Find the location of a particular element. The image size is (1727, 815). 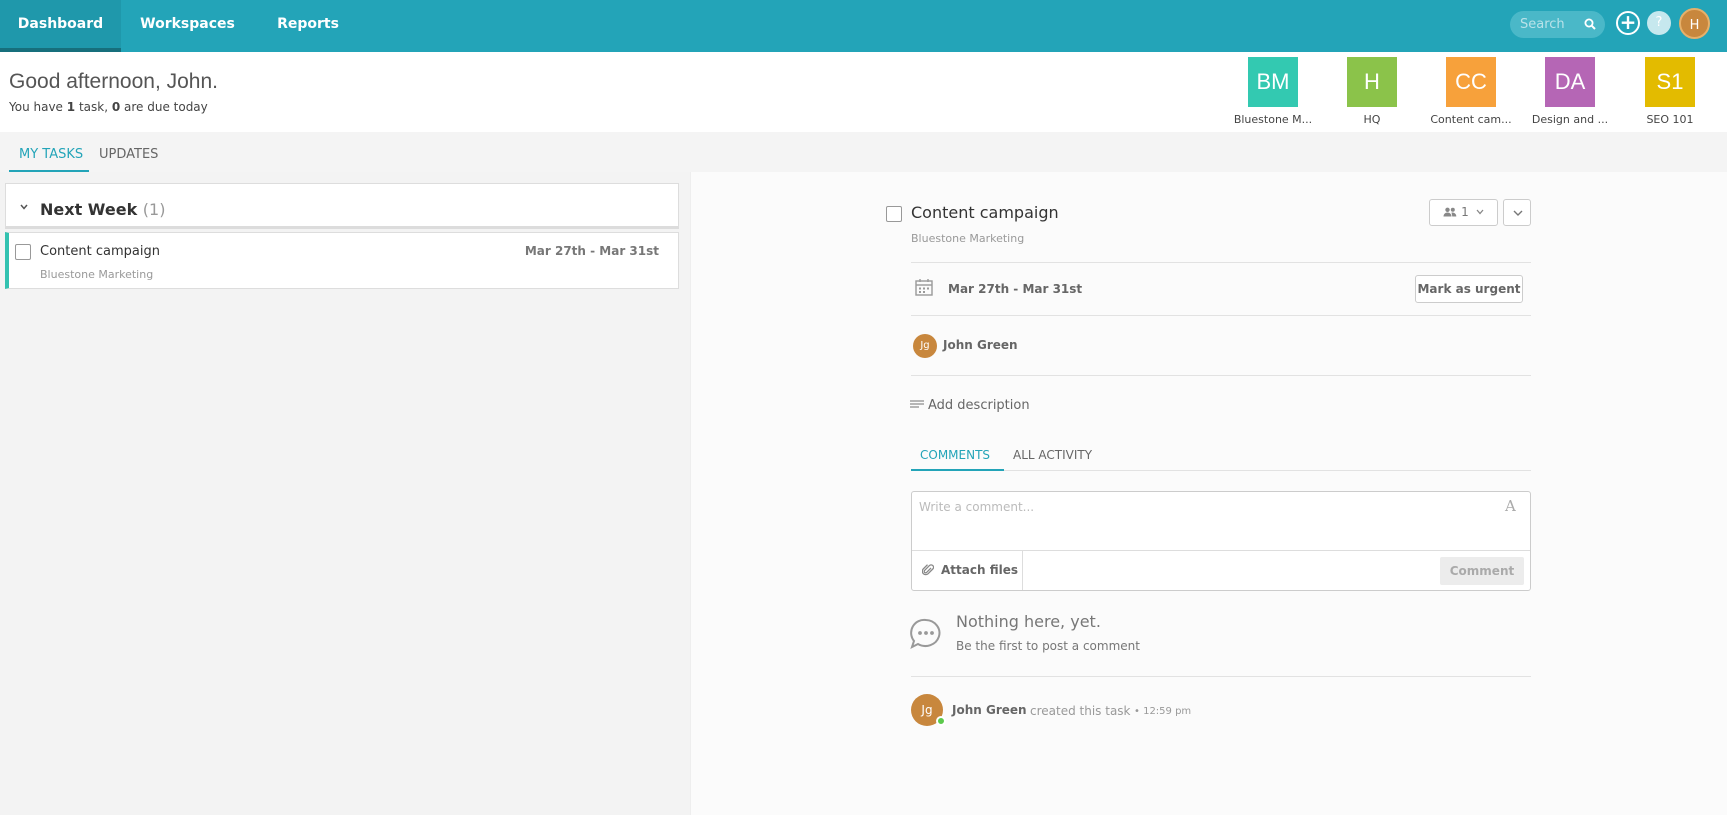

workspace-label: SEO 101 is located at coordinates (1670, 119).